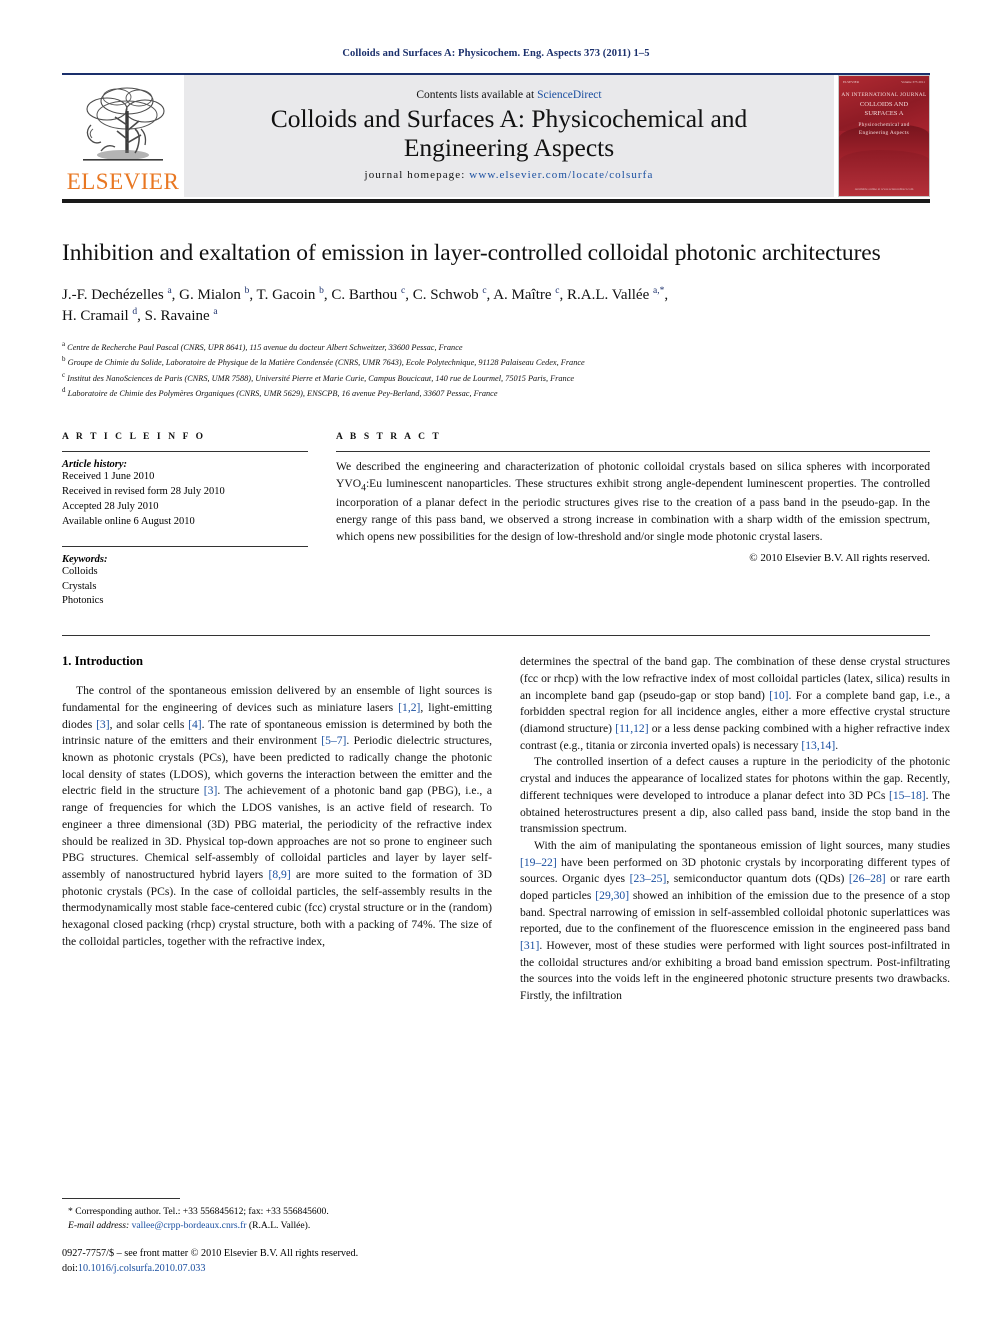  I want to click on body-separator-rule, so click(496, 636).